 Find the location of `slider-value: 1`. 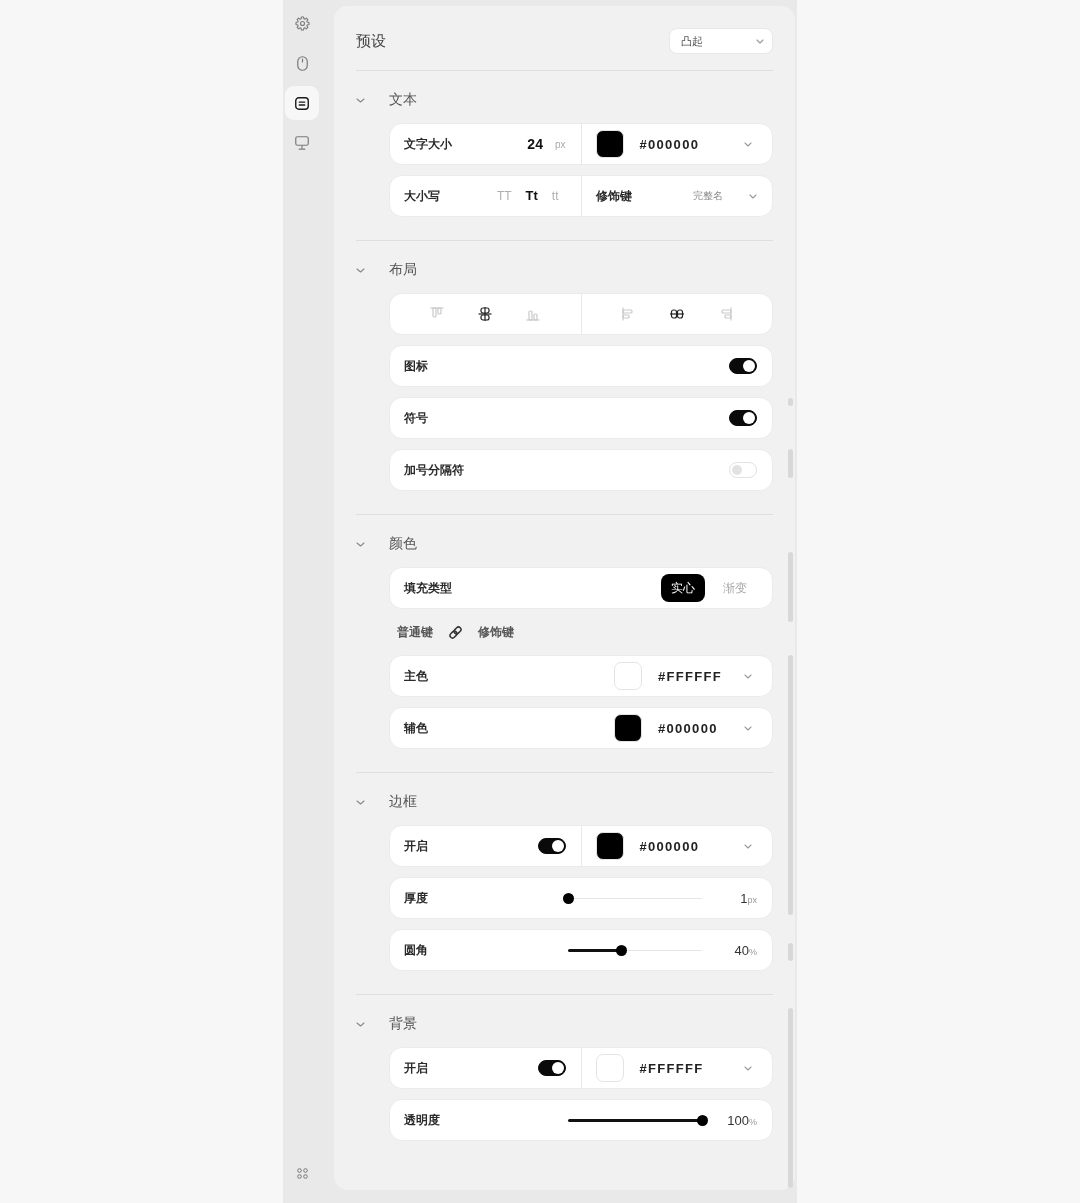

slider-value: 1 is located at coordinates (744, 898).